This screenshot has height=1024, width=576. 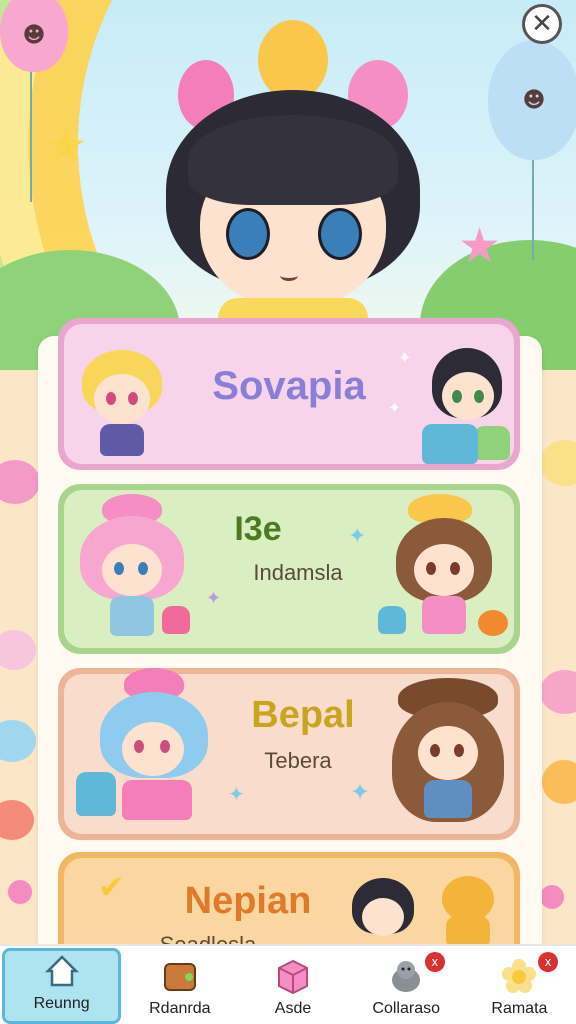 What do you see at coordinates (293, 60) in the screenshot?
I see `crown-balloon` at bounding box center [293, 60].